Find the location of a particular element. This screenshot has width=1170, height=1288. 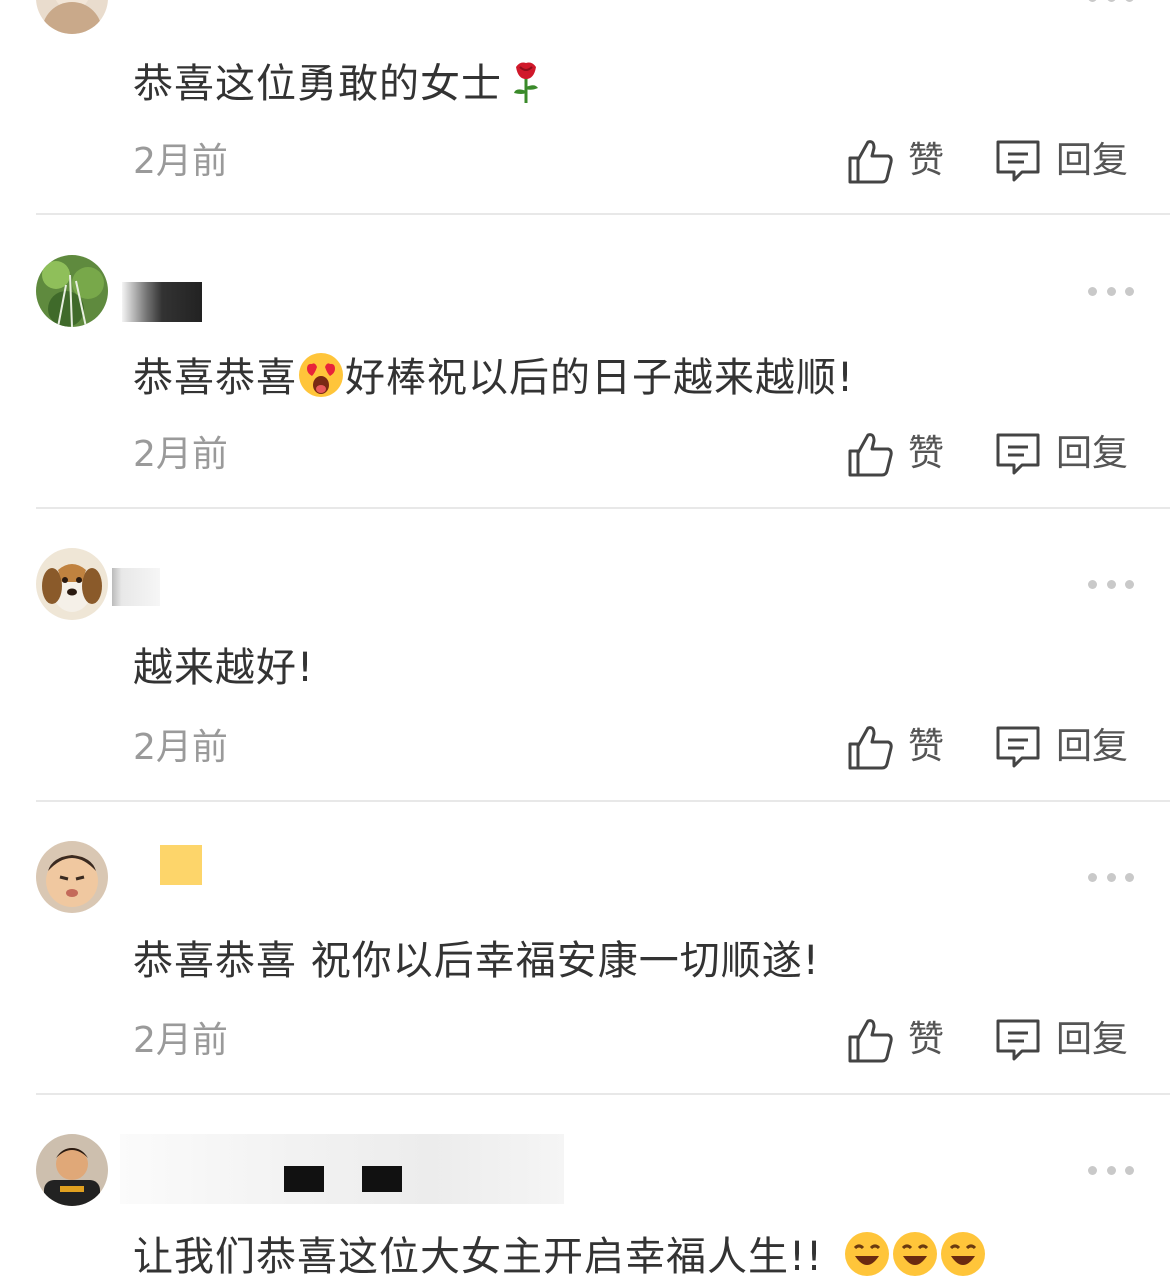

comment-text: 恭喜这位勇敢的女士 is located at coordinates (341, 82).